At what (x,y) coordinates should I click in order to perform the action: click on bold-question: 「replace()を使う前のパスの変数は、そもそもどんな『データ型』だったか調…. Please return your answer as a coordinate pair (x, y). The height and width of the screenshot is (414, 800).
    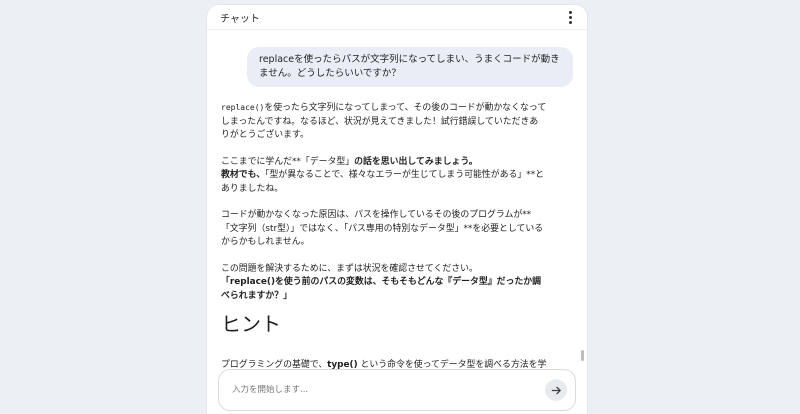
    Looking at the image, I should click on (381, 289).